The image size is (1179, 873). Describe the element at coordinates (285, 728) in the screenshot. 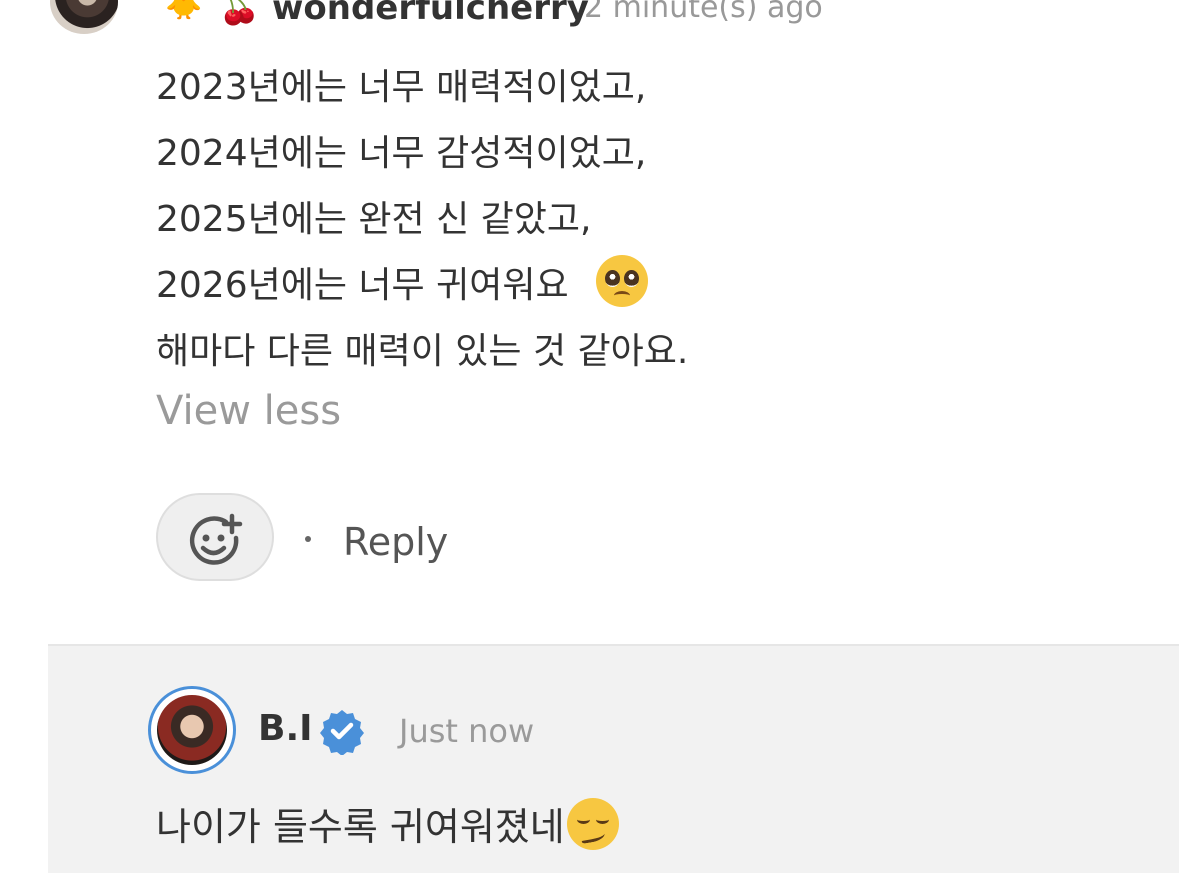

I see `reply-username: B.I` at that location.